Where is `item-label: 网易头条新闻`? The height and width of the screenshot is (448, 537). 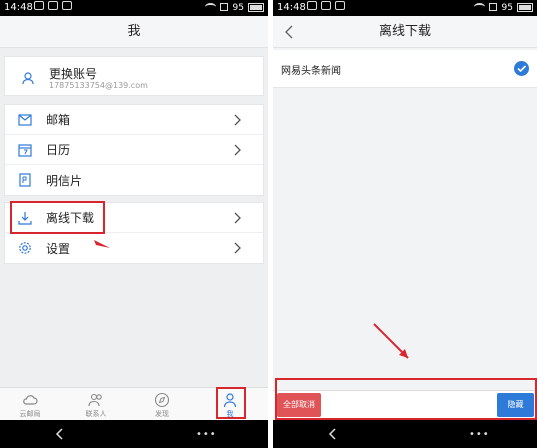 item-label: 网易头条新闻 is located at coordinates (311, 71).